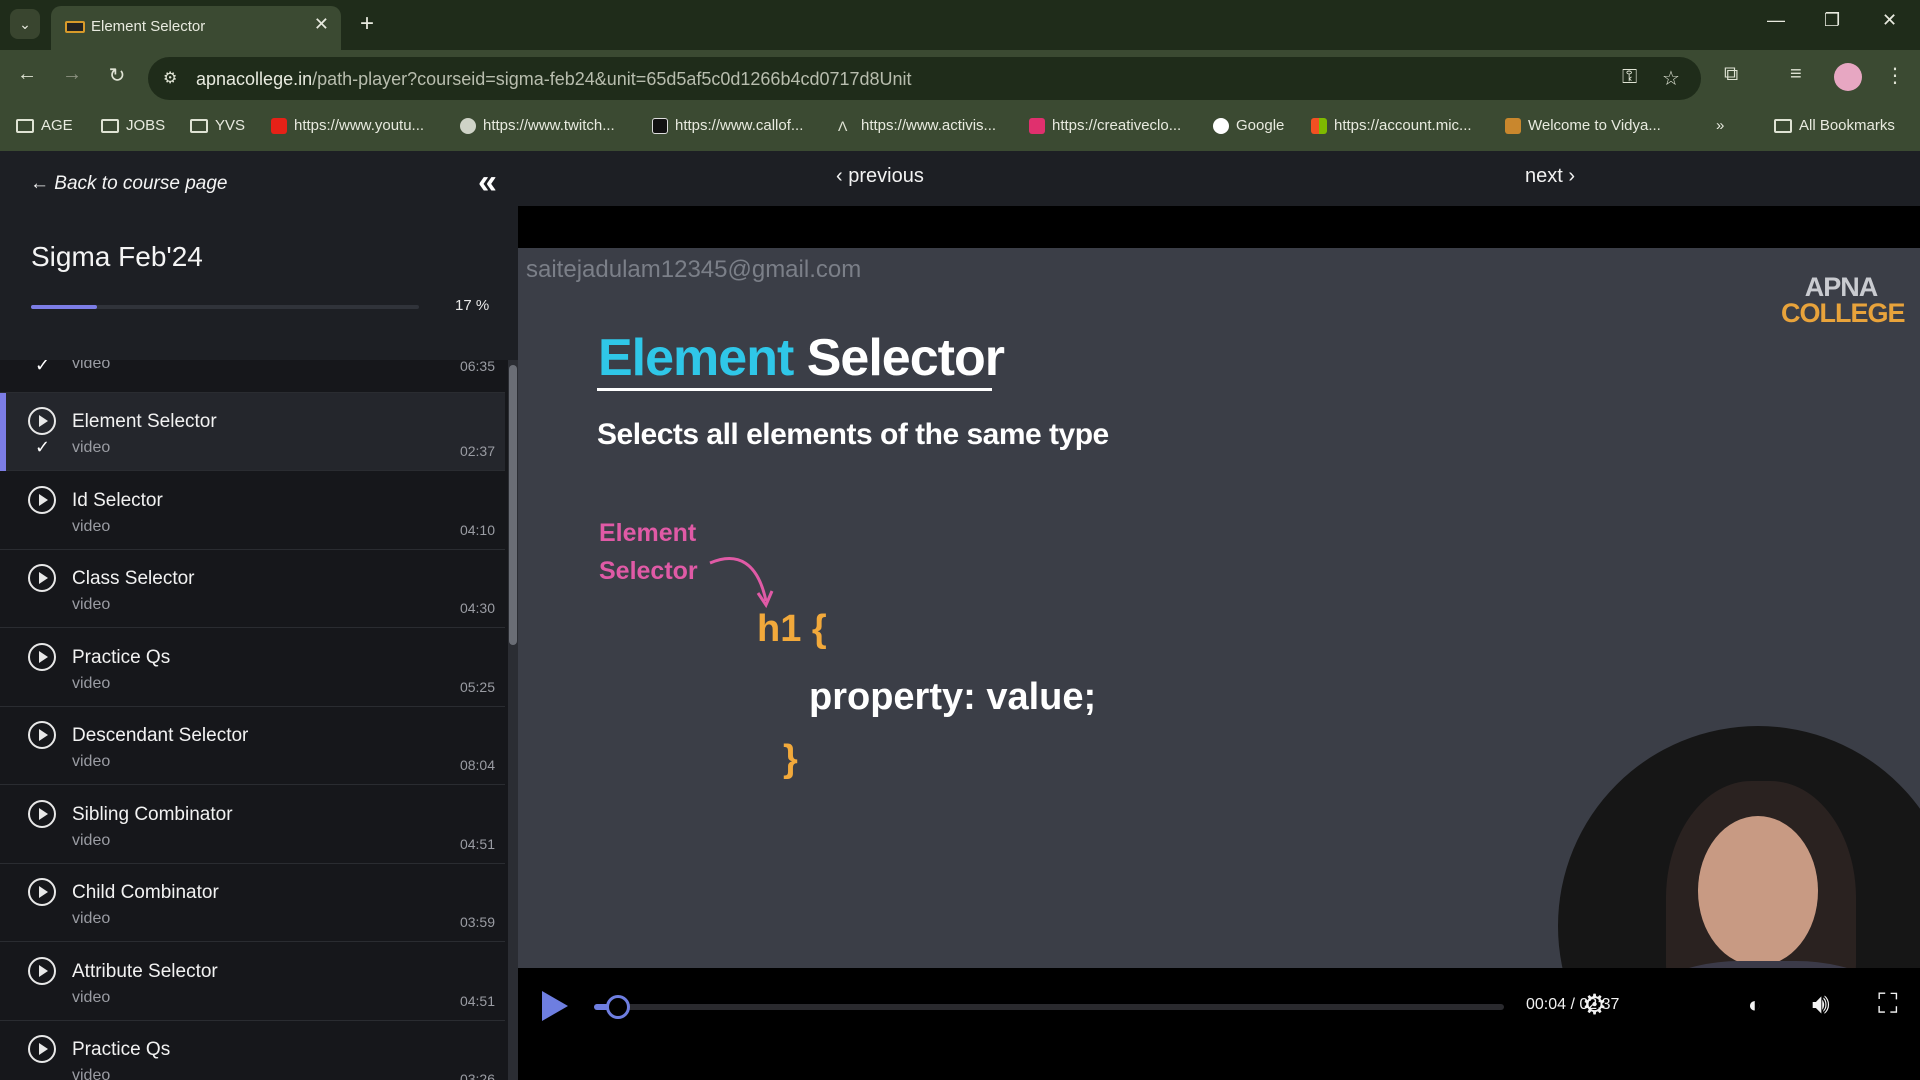 Image resolution: width=1920 pixels, height=1080 pixels. I want to click on collapse-sidebar-icon: «, so click(487, 182).